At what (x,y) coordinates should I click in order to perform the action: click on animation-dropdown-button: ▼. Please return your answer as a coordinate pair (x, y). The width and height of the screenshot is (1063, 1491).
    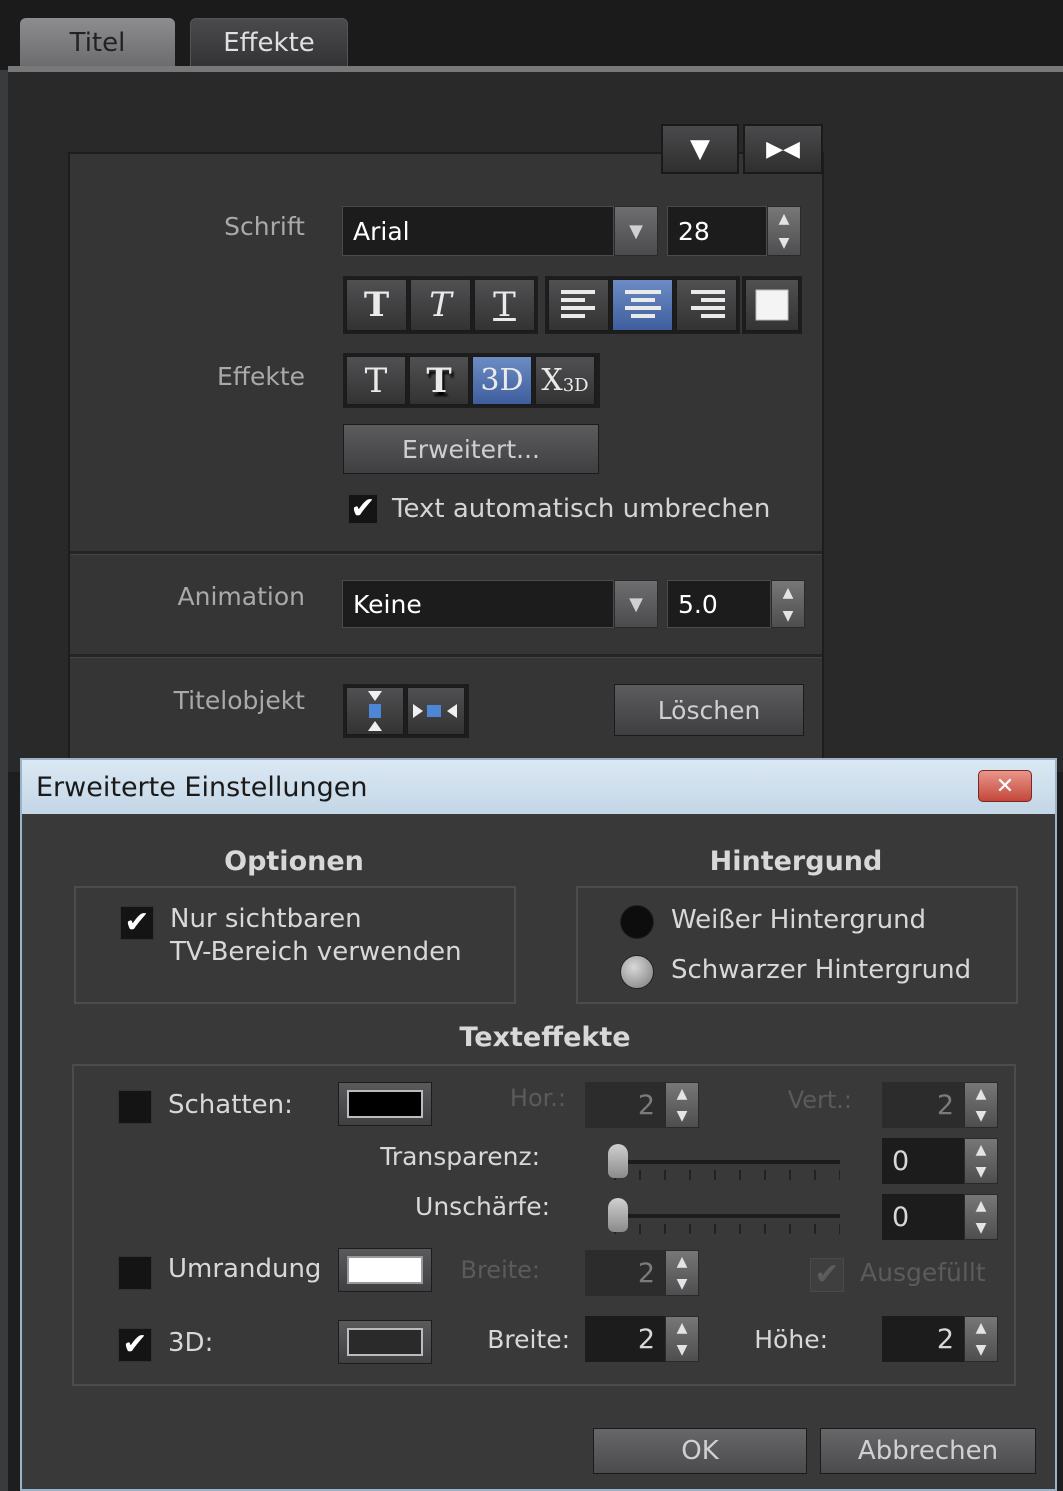
    Looking at the image, I should click on (636, 604).